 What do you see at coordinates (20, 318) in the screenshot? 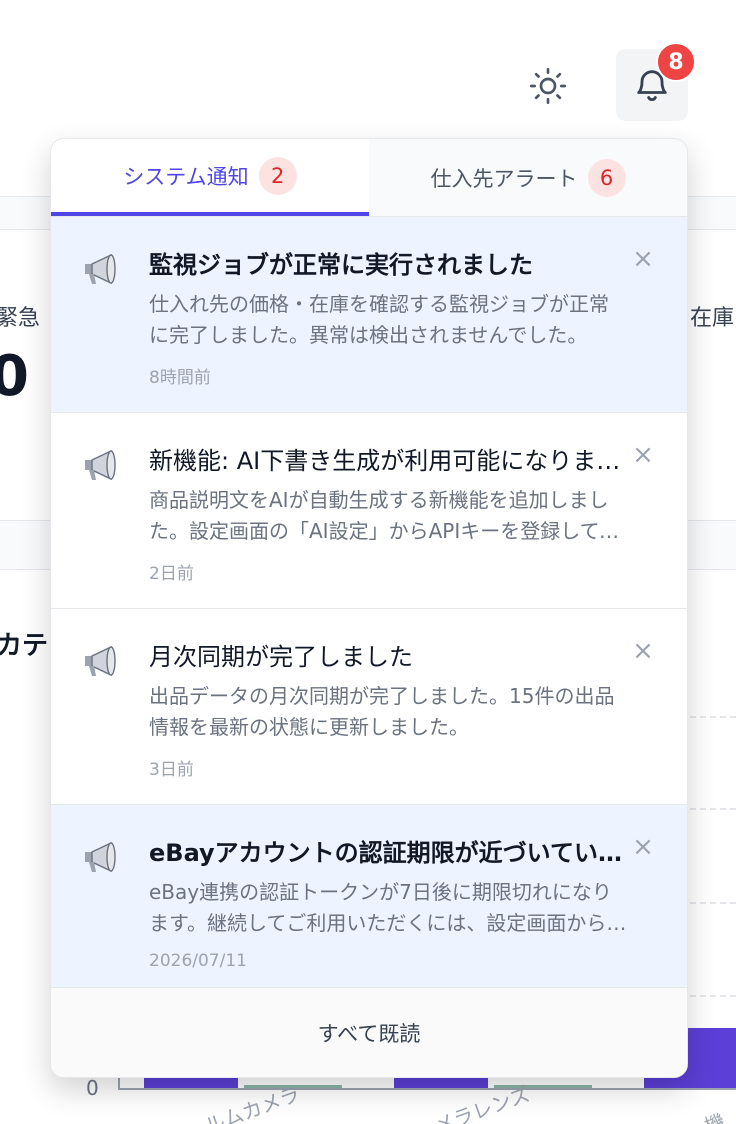
I see `bg-card-label-left: 緊急` at bounding box center [20, 318].